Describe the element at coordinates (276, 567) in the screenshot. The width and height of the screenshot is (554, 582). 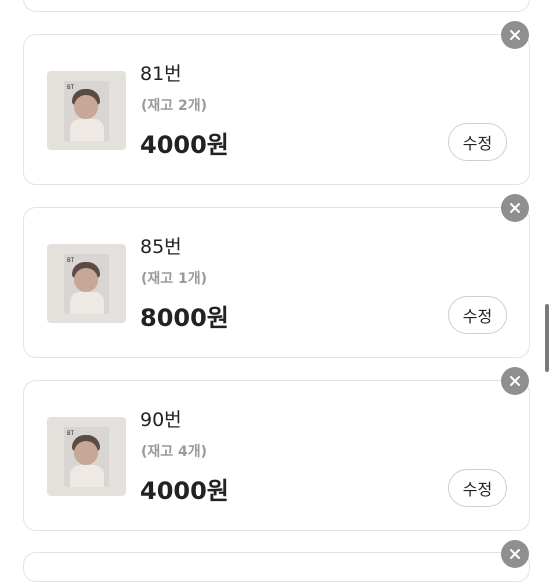
I see `product-card-partial-bottom` at that location.